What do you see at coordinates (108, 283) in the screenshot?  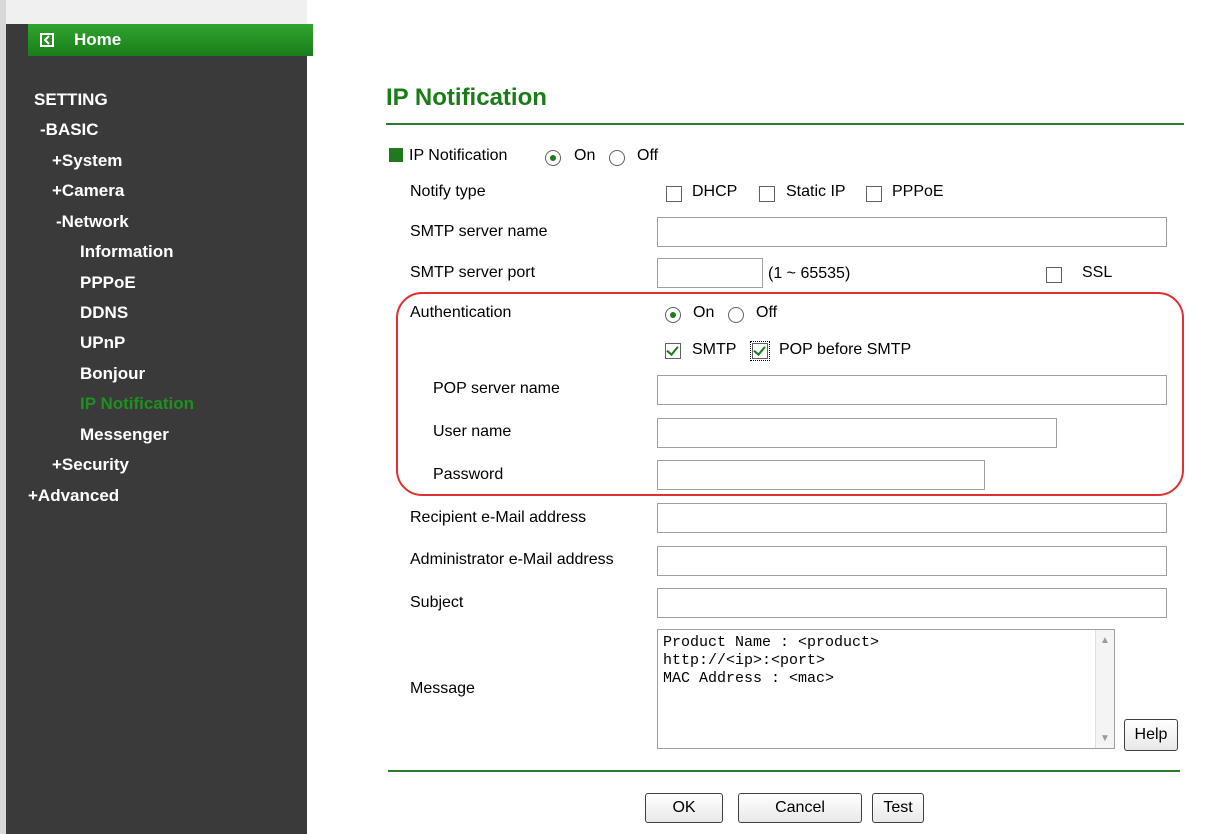 I see `sidebar-item-pppoe: PPPoE` at bounding box center [108, 283].